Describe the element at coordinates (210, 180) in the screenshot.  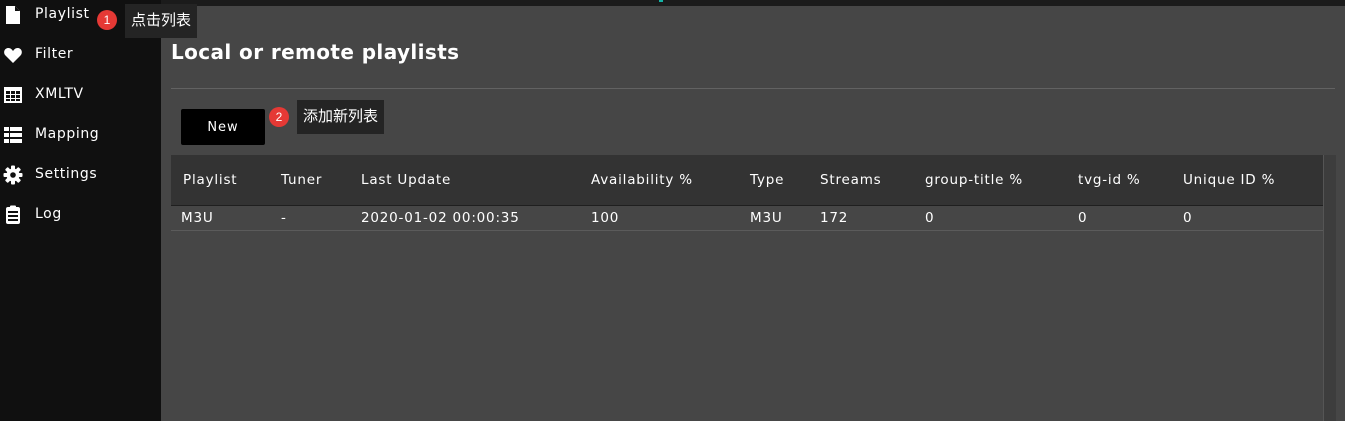
I see `column-header: Playlist` at that location.